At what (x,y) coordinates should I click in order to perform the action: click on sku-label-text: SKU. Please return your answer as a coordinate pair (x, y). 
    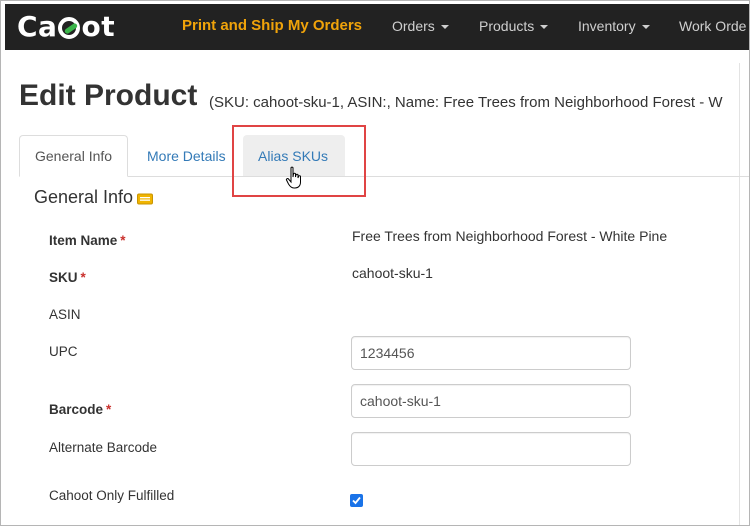
    Looking at the image, I should click on (63, 277).